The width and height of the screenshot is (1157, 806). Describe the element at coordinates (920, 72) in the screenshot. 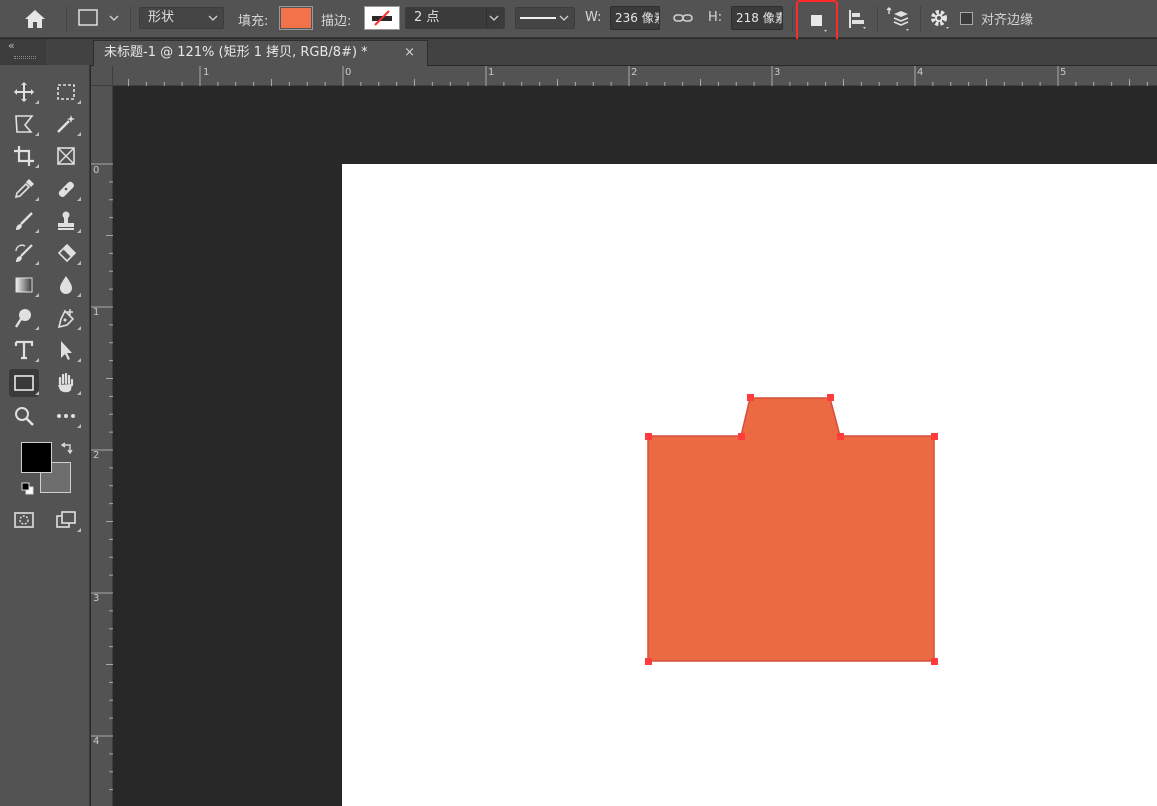

I see `ruler-label: 4` at that location.